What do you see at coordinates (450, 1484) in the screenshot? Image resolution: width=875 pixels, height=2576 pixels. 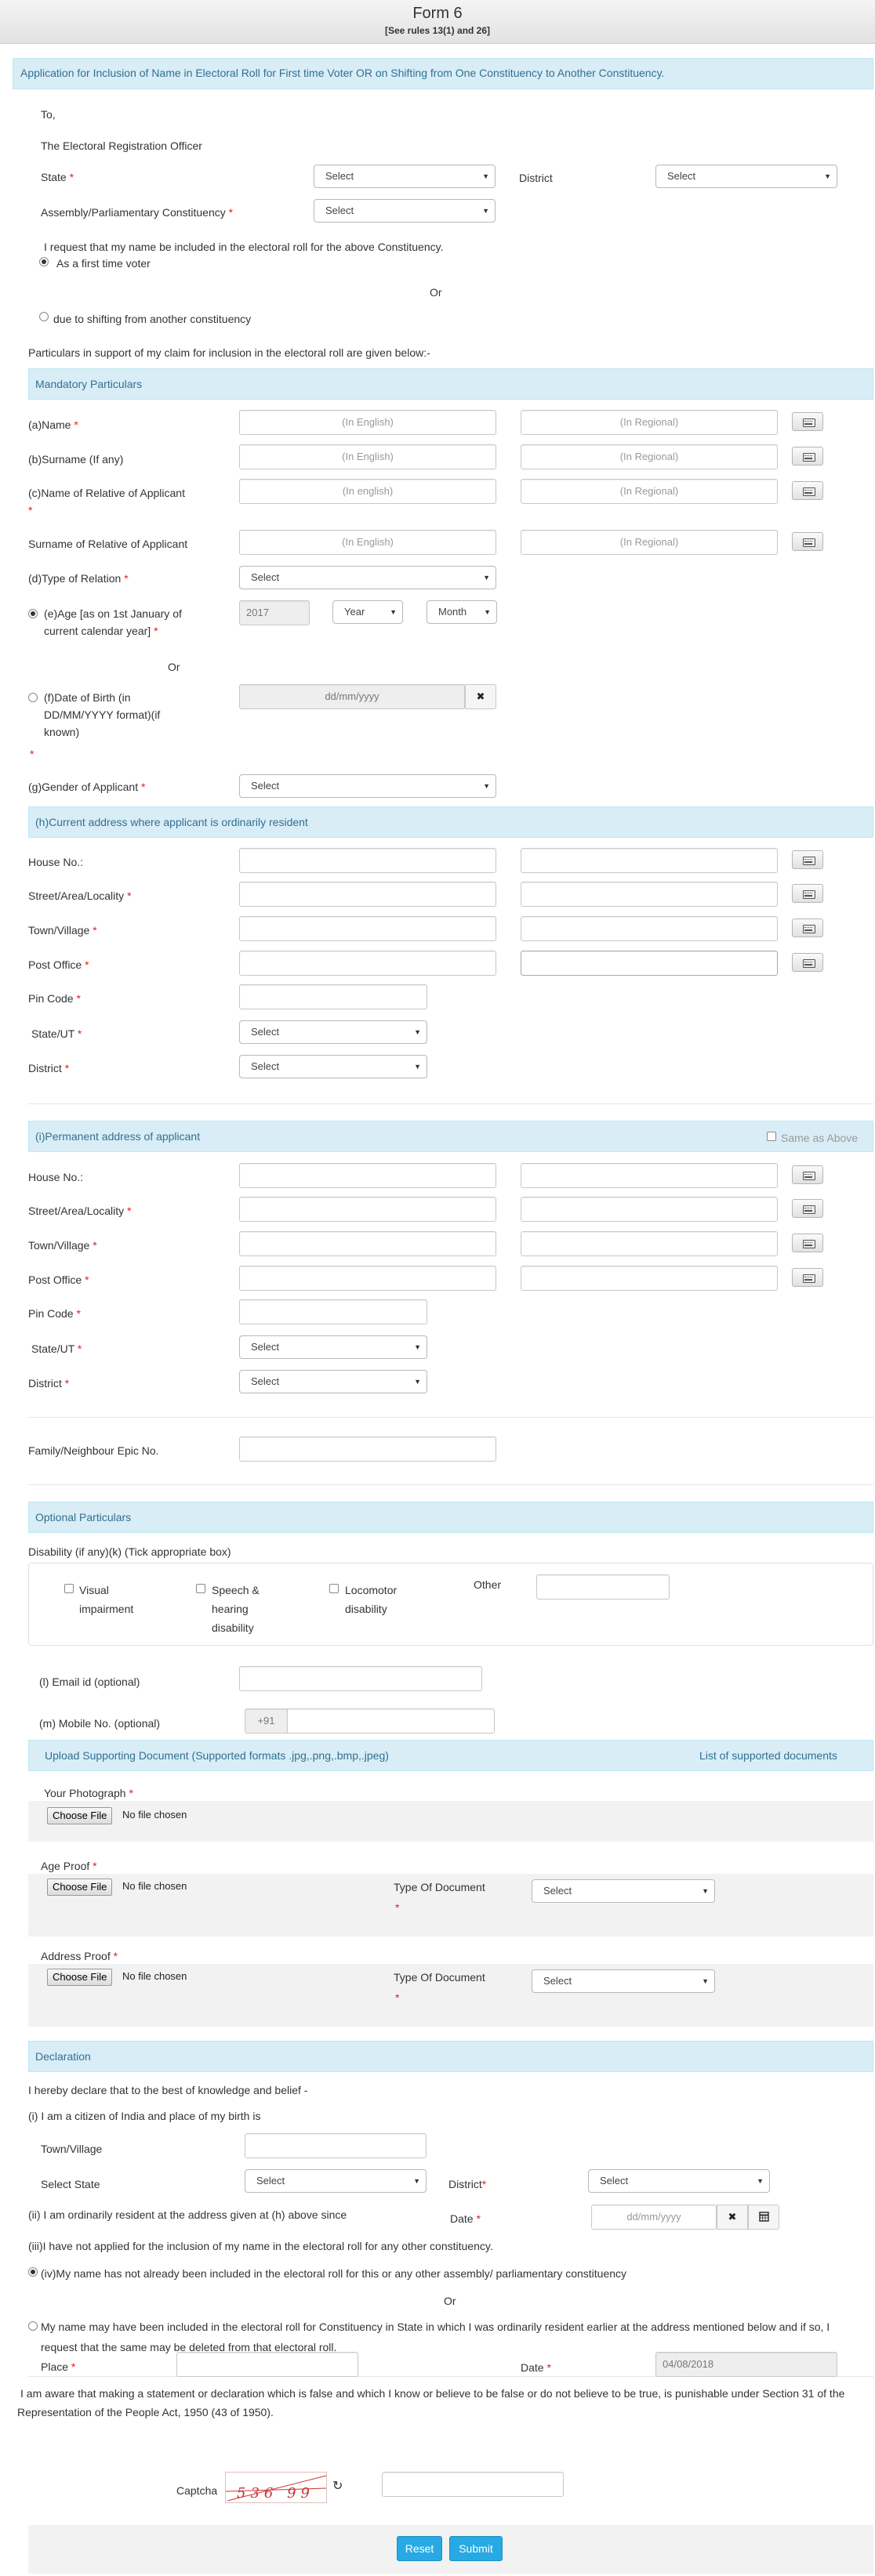 I see `divider` at bounding box center [450, 1484].